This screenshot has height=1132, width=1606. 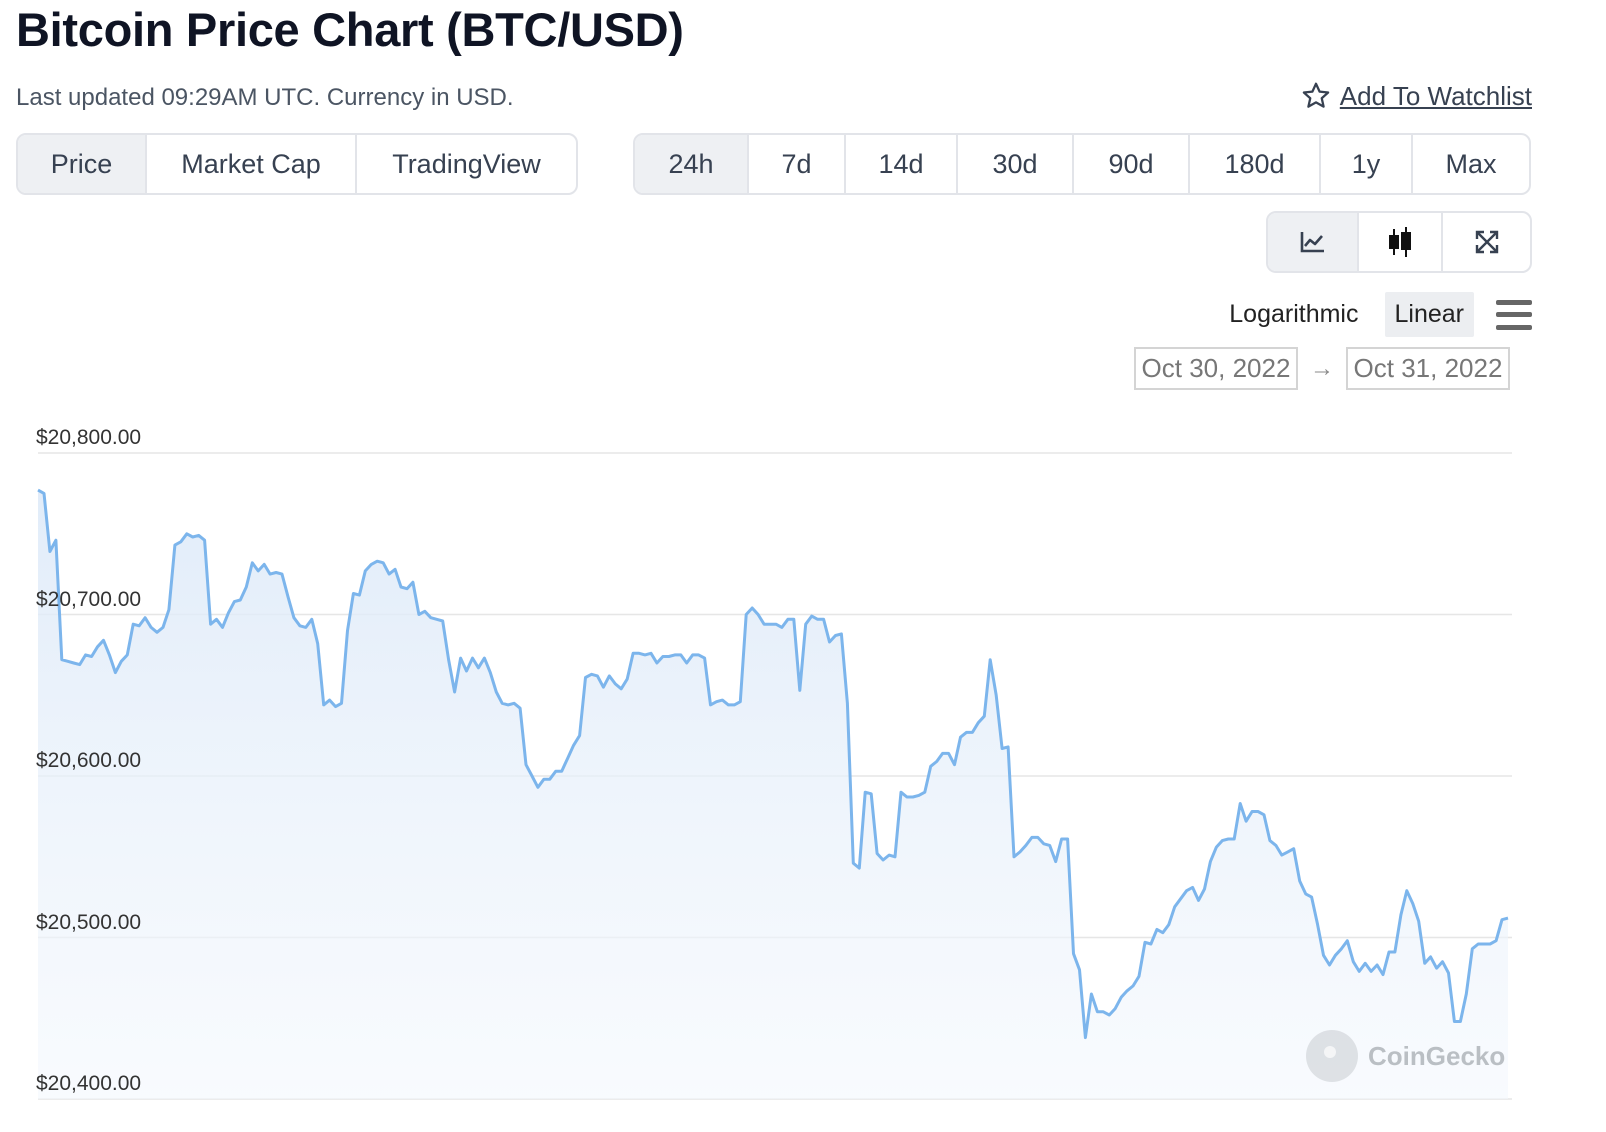 What do you see at coordinates (89, 760) in the screenshot?
I see `y-axis-tick-label: $20,600.00` at bounding box center [89, 760].